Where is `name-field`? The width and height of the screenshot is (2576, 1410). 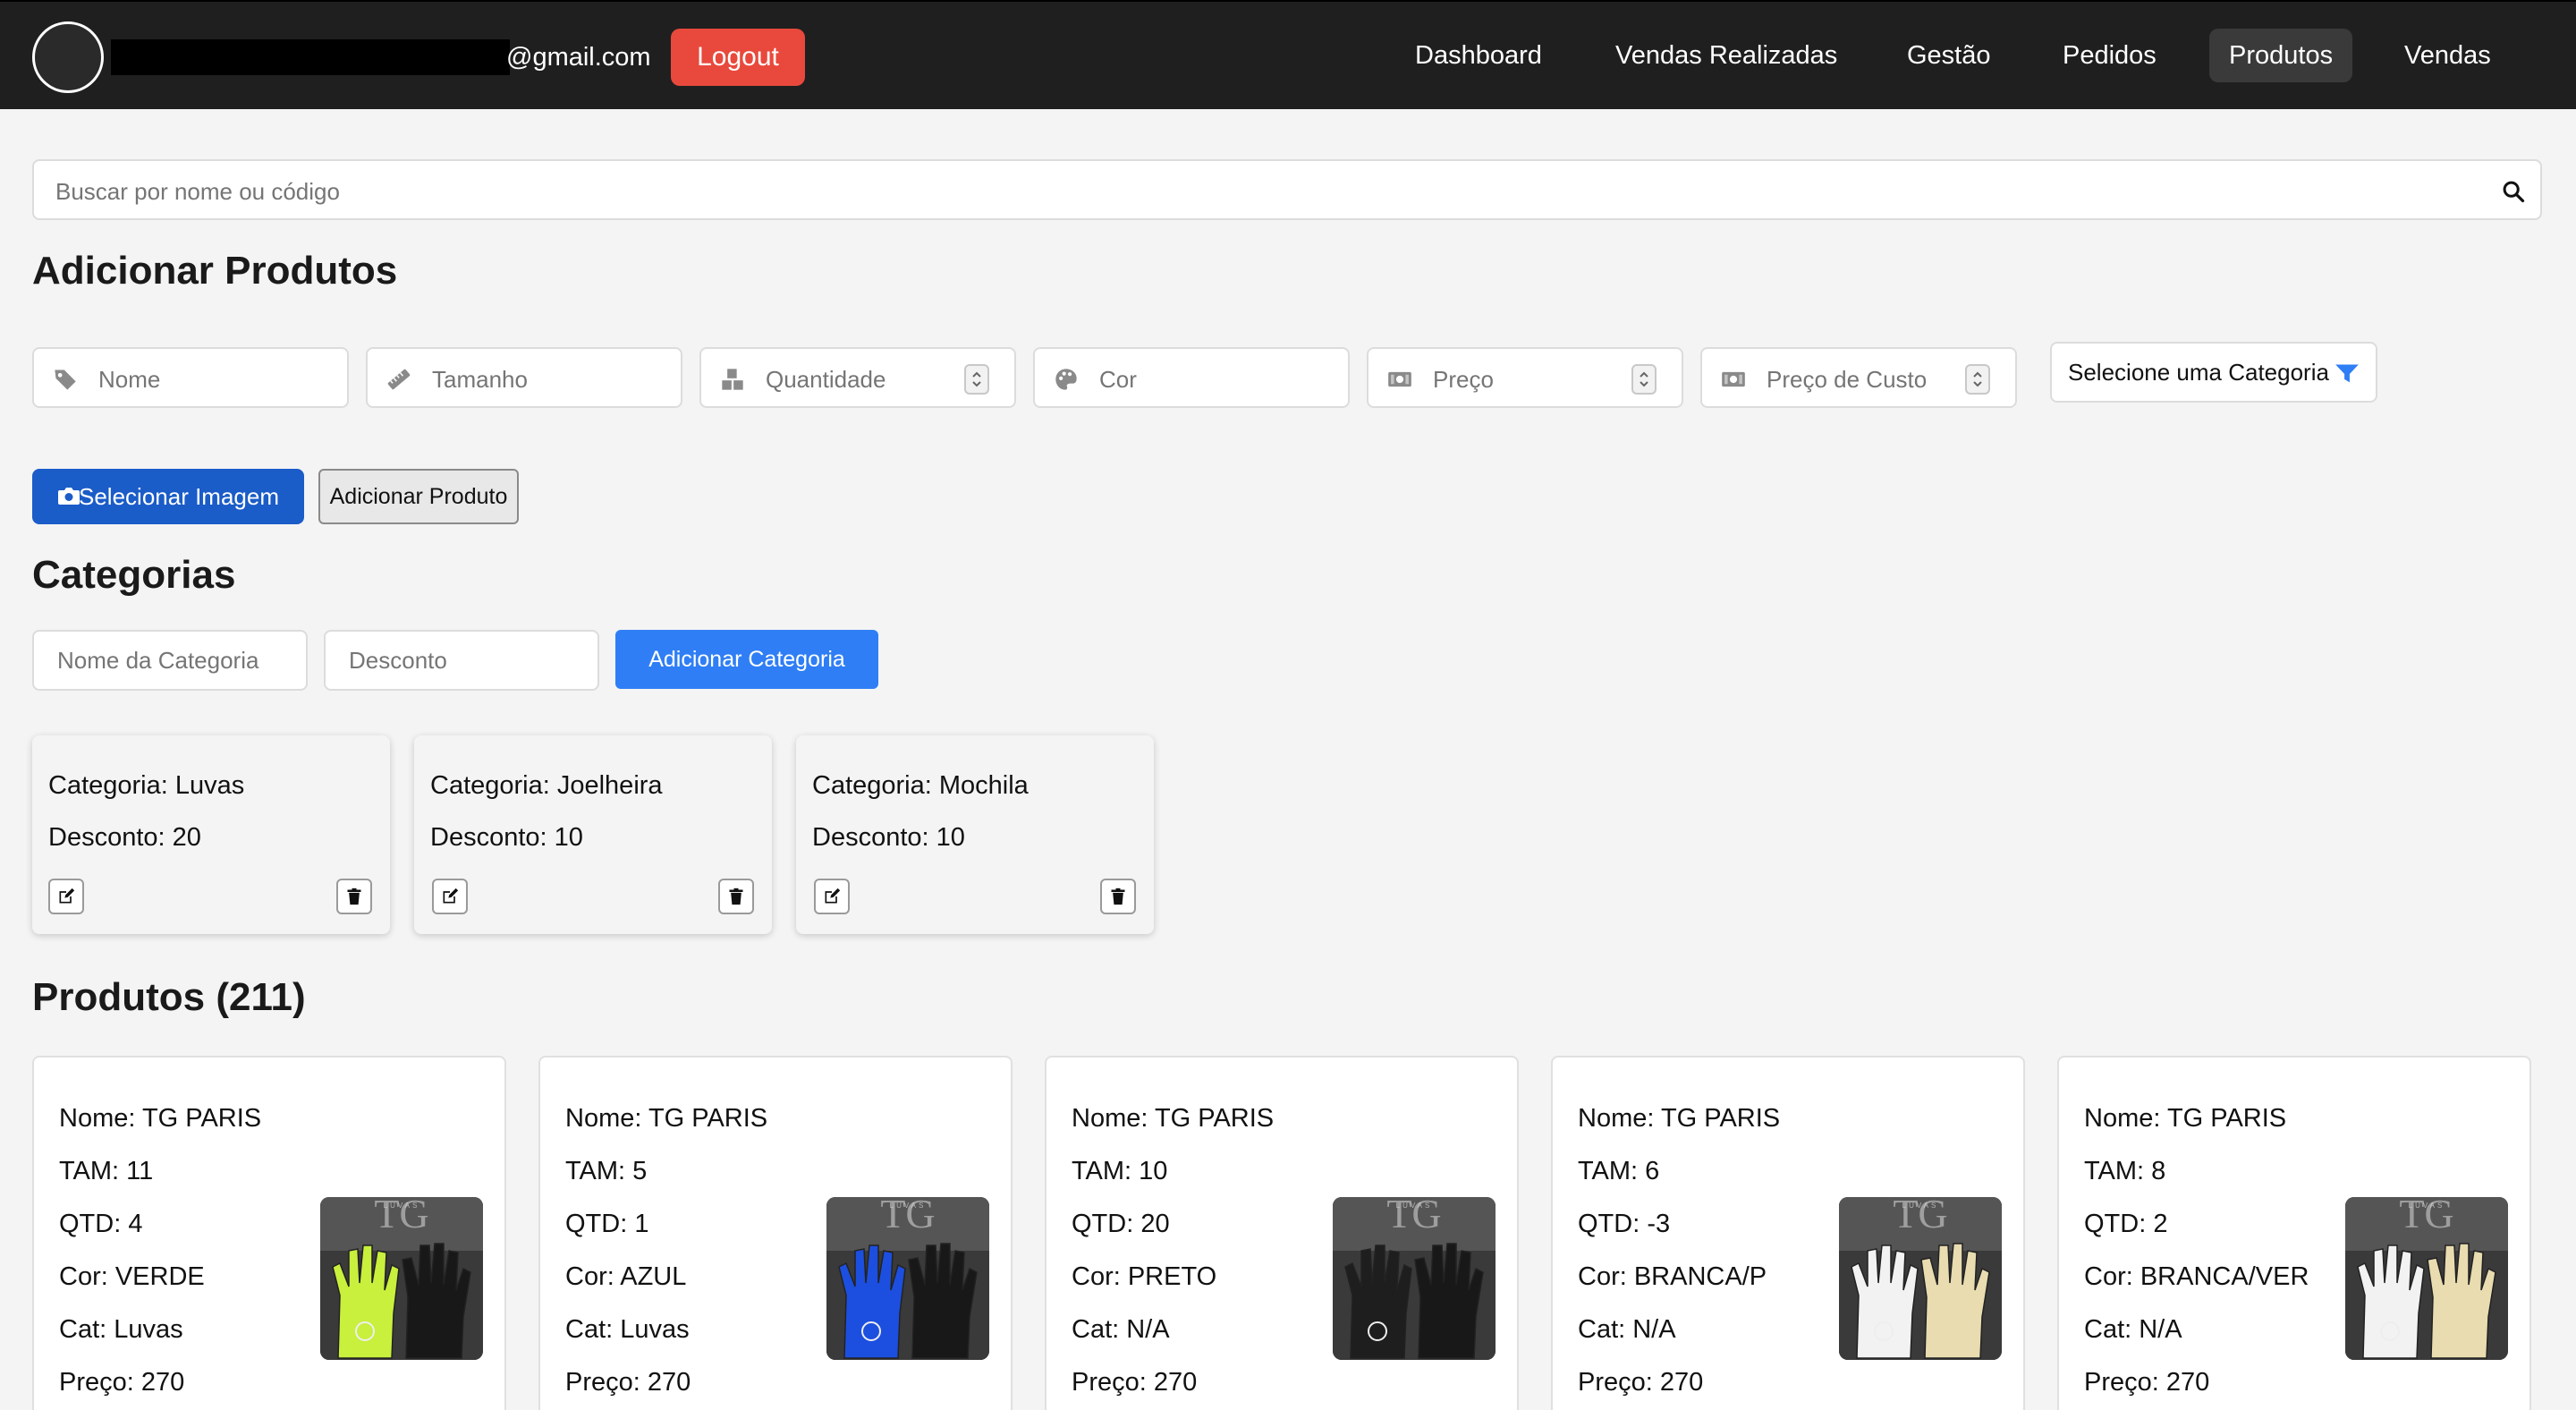 name-field is located at coordinates (190, 377).